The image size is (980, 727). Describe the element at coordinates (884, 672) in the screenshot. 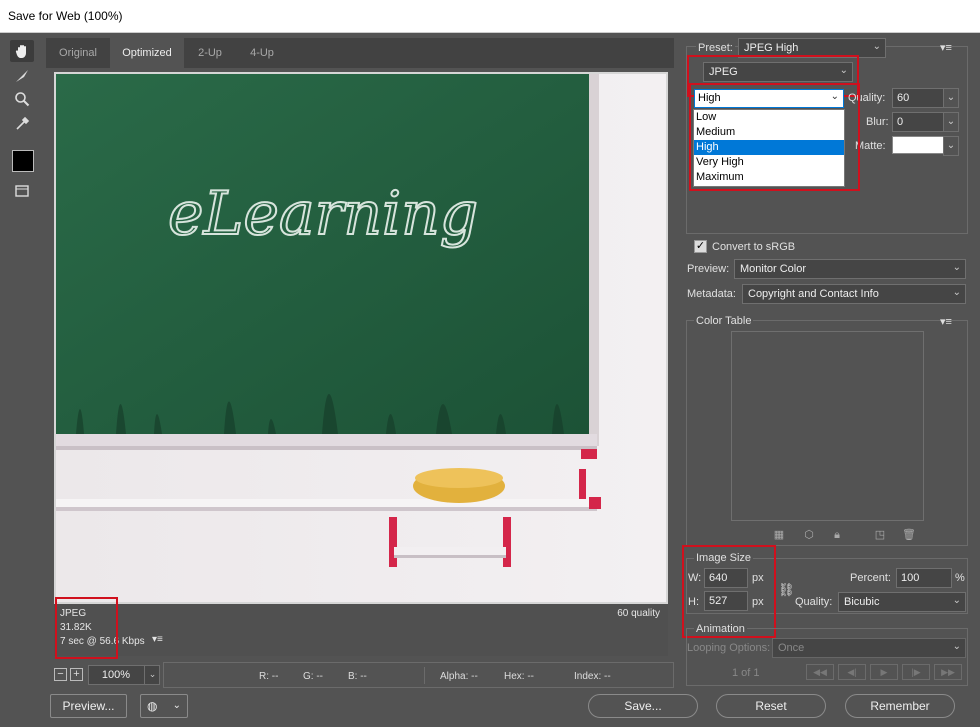

I see `play-icon: ▶` at that location.